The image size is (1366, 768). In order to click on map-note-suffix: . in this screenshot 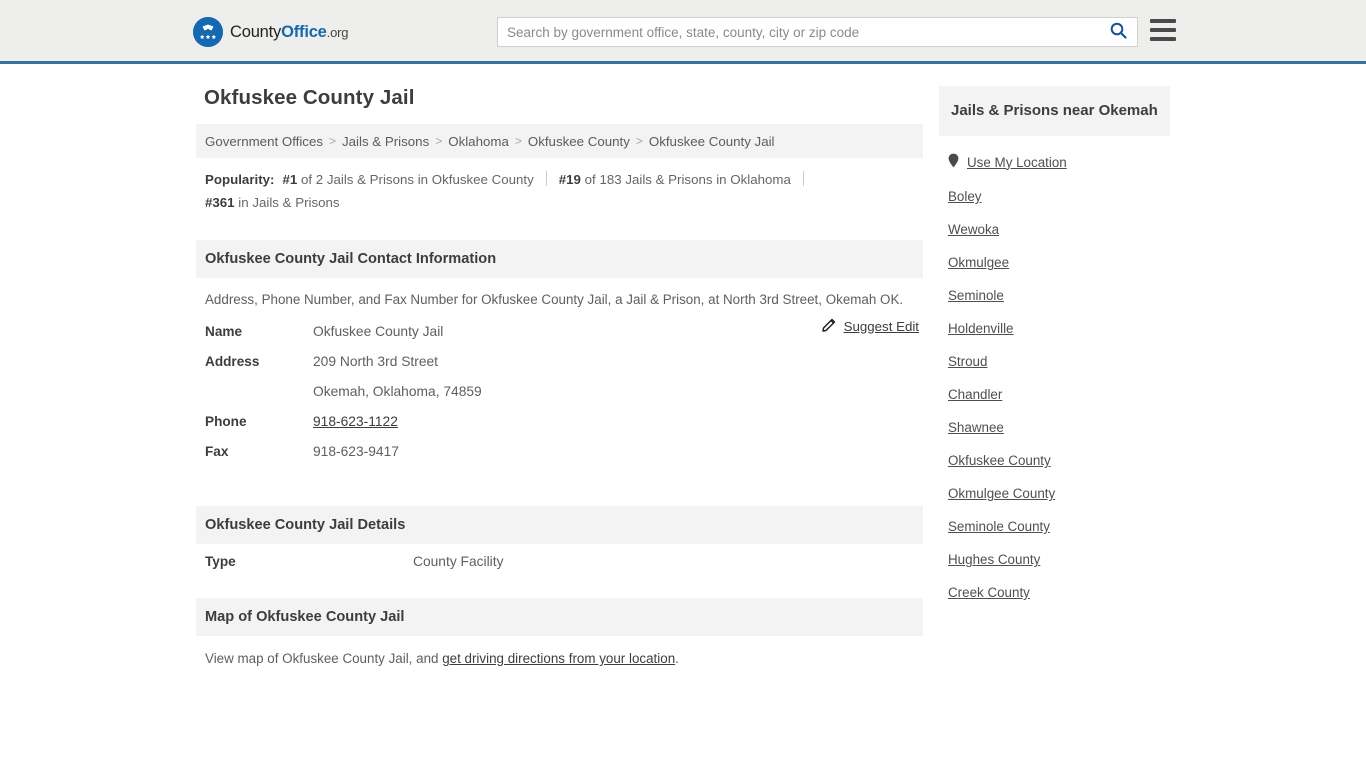, I will do `click(677, 658)`.